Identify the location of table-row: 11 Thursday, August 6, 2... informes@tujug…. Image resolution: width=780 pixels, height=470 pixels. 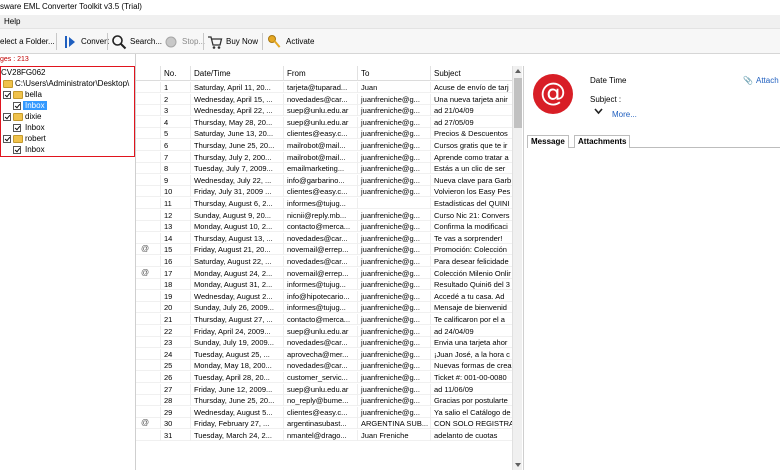
(324, 203).